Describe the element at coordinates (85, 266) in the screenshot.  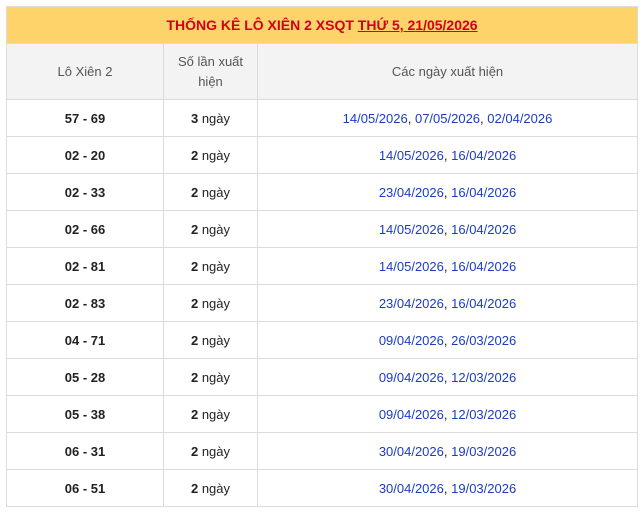
I see `pair-cell: 02 - 81` at that location.